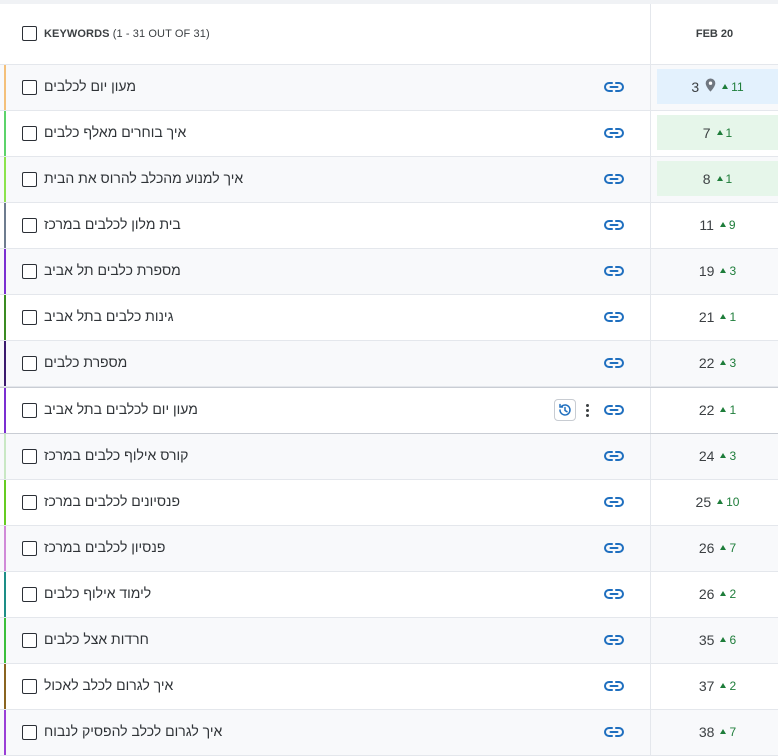 The height and width of the screenshot is (756, 778). What do you see at coordinates (389, 733) in the screenshot?
I see `table-row: איך לגרום לכלב להפסיק לנבוח 38 7` at bounding box center [389, 733].